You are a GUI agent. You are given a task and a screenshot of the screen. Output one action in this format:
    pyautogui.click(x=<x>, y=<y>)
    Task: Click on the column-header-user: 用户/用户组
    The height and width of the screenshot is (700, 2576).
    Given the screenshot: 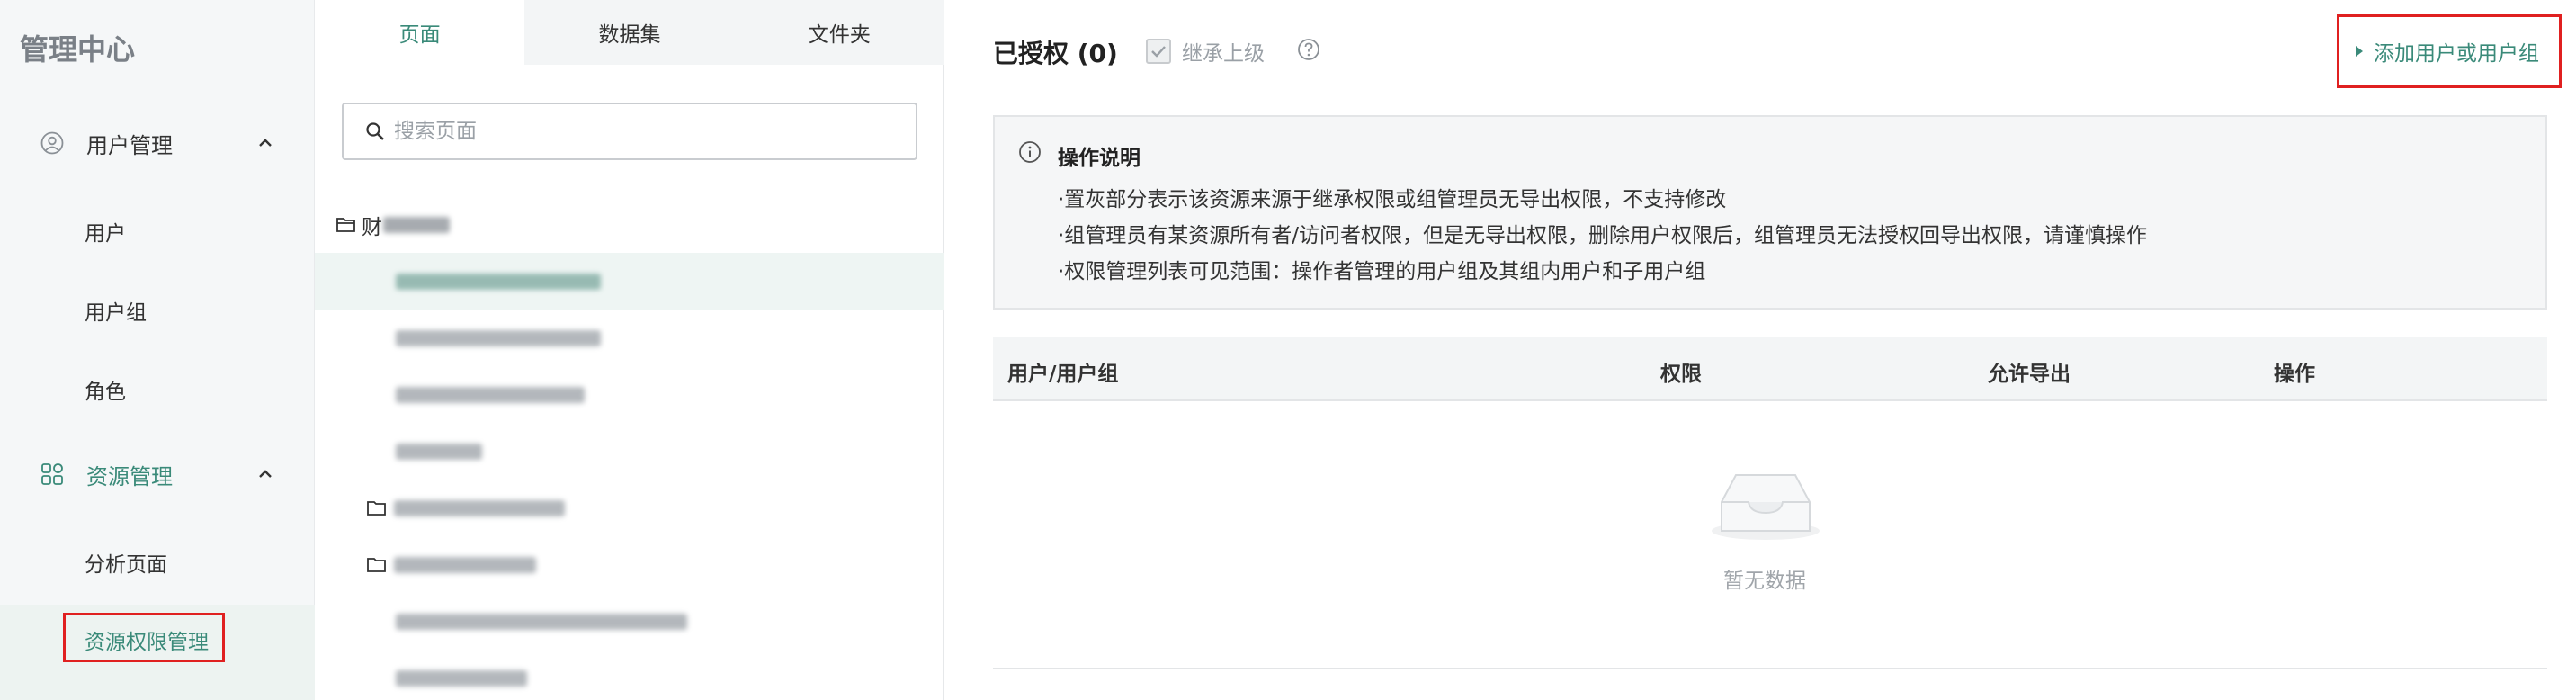 What is the action you would take?
    pyautogui.click(x=1063, y=374)
    